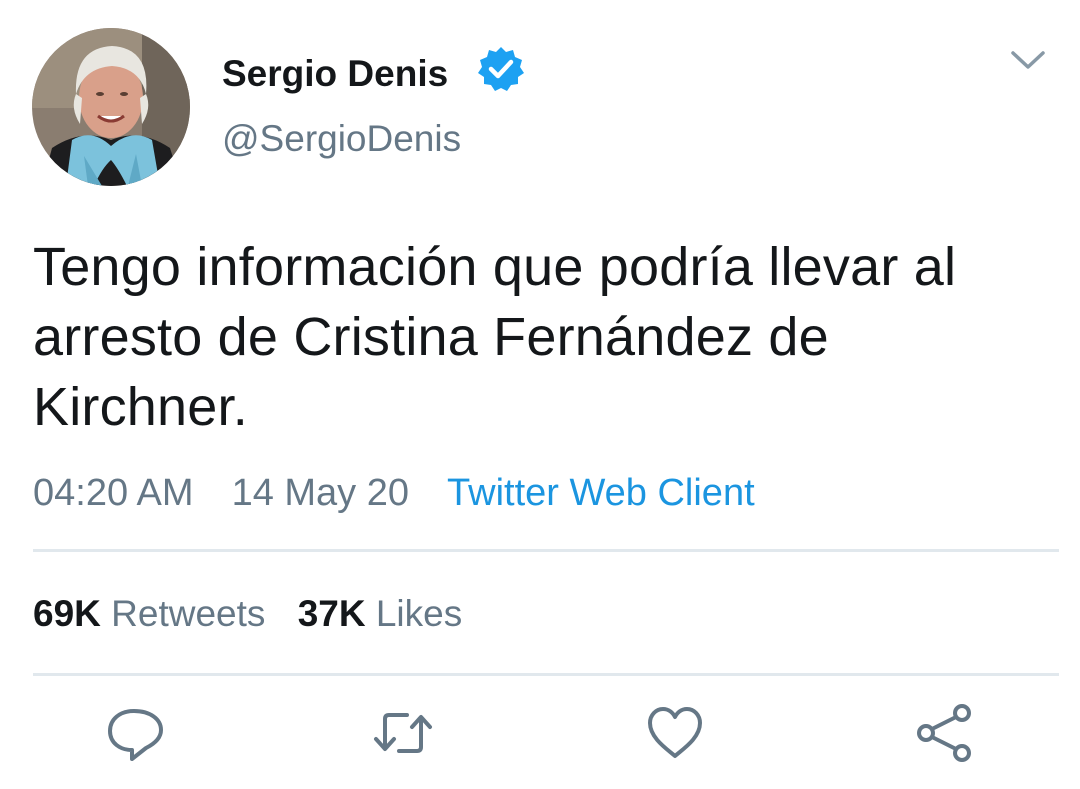  Describe the element at coordinates (320, 493) in the screenshot. I see `tweet-date: 14 May 20` at that location.